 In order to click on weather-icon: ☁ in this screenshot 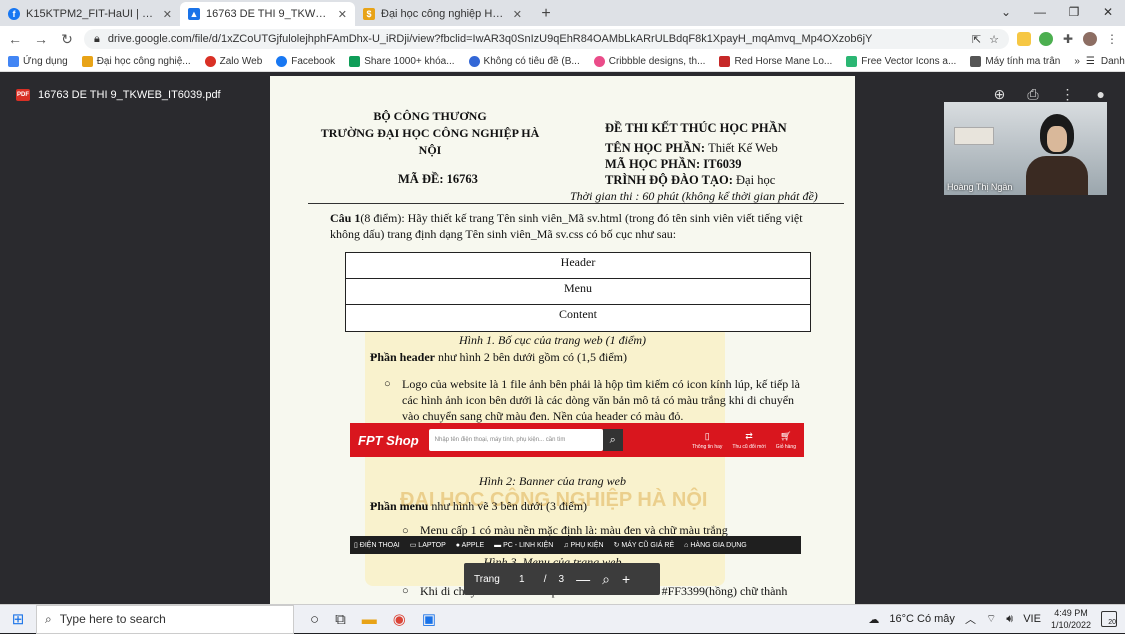, I will do `click(873, 619)`.